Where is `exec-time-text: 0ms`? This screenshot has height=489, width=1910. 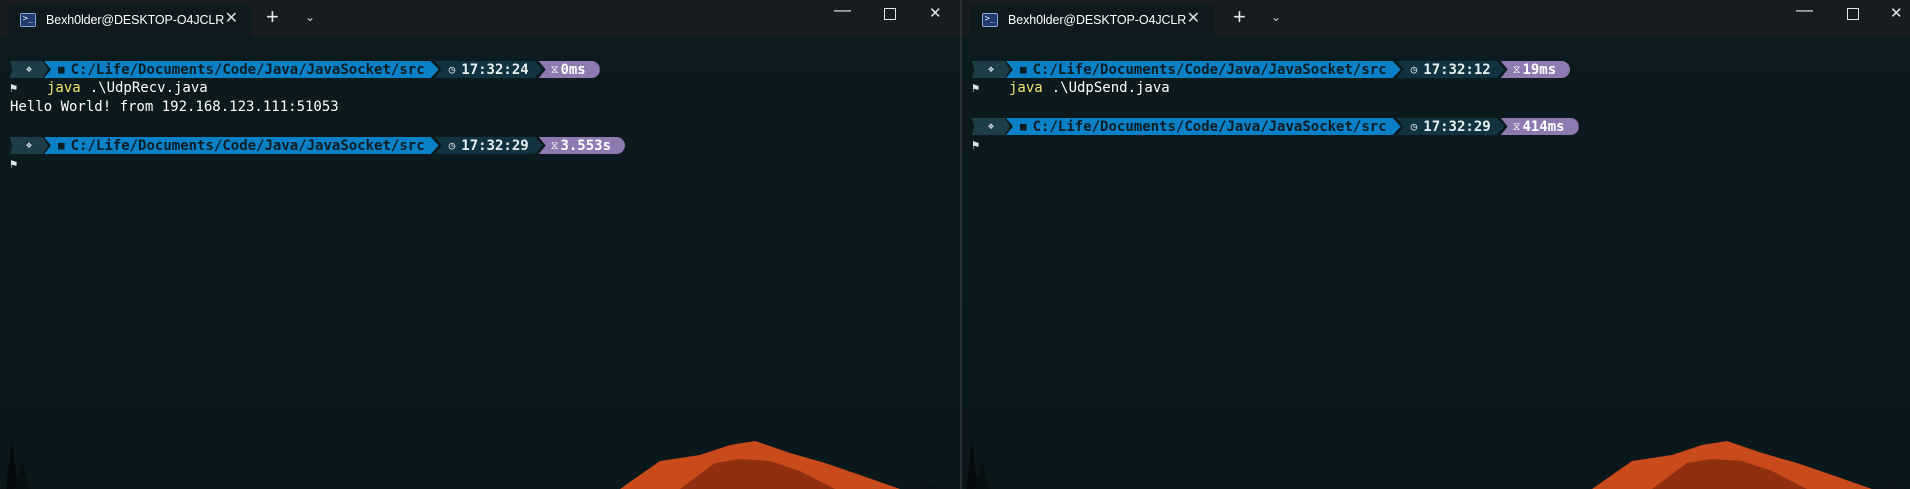 exec-time-text: 0ms is located at coordinates (573, 69).